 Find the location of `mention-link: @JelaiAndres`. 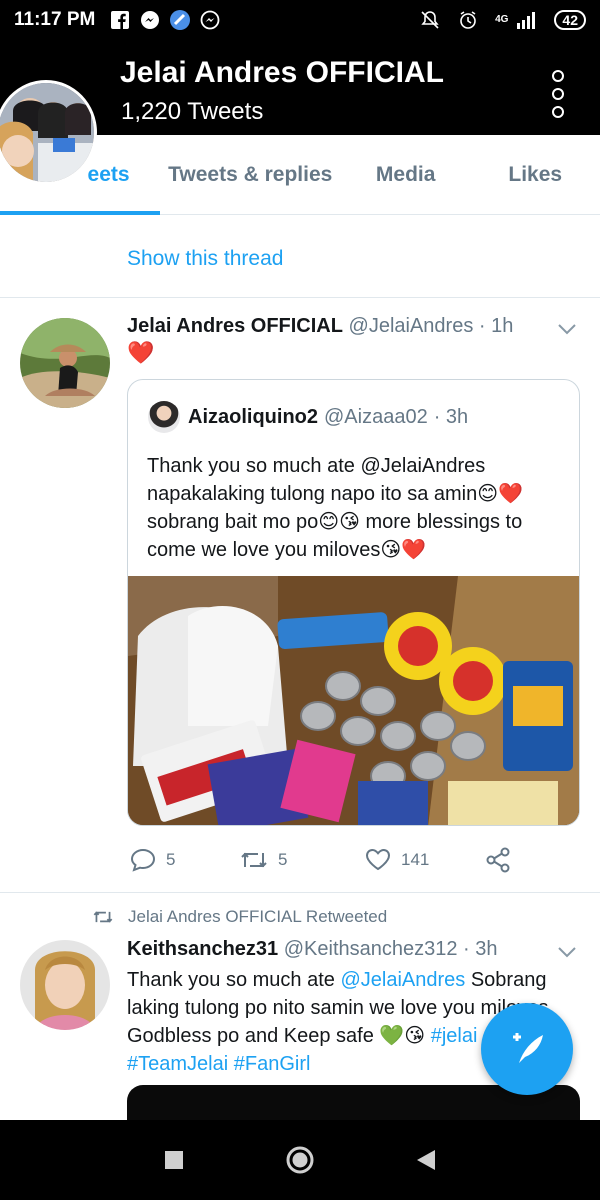

mention-link: @JelaiAndres is located at coordinates (402, 980).